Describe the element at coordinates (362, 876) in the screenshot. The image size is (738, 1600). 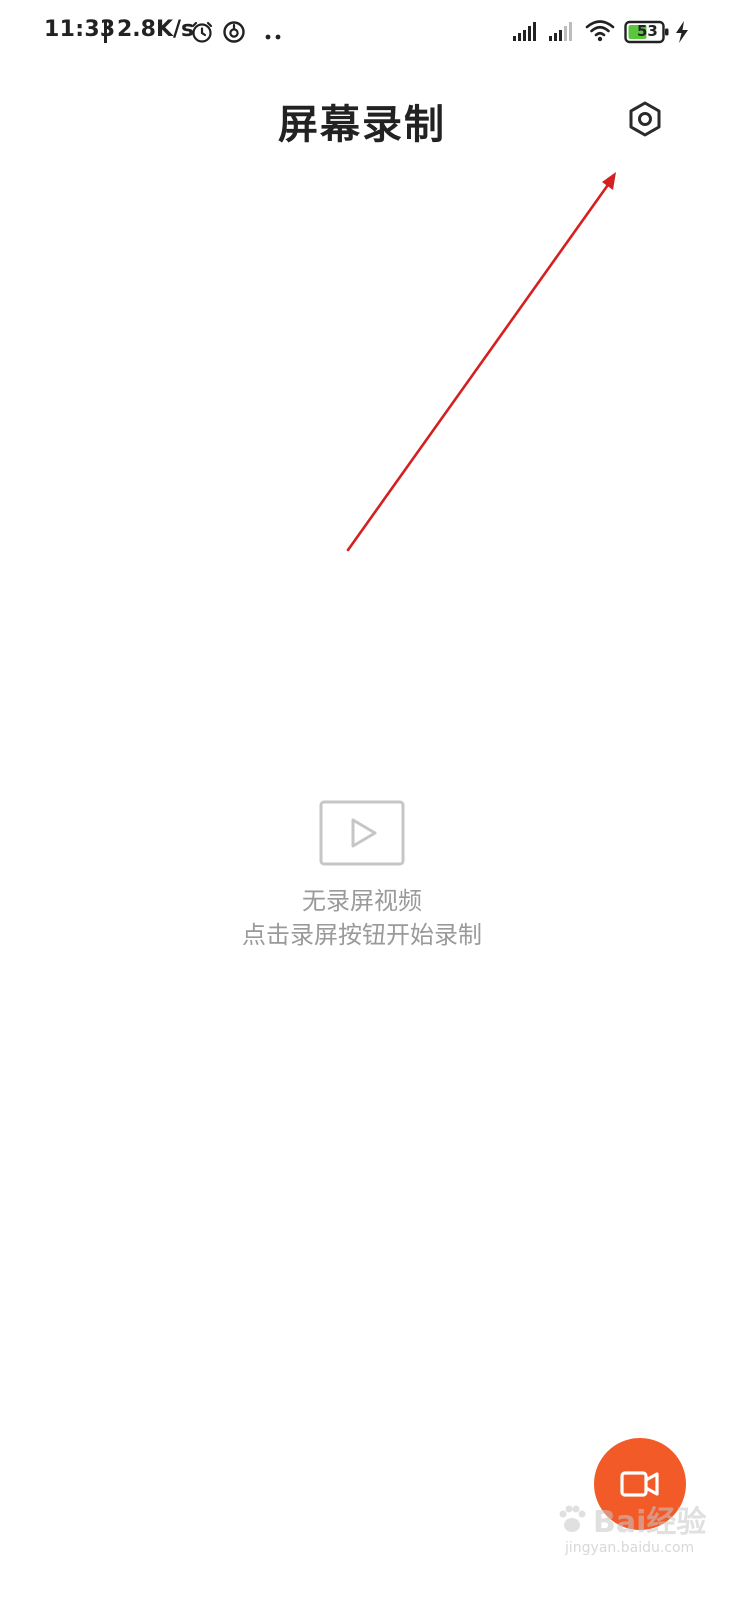
I see `empty-state: 无录屏视频 点击录屏按钮开始录制` at that location.